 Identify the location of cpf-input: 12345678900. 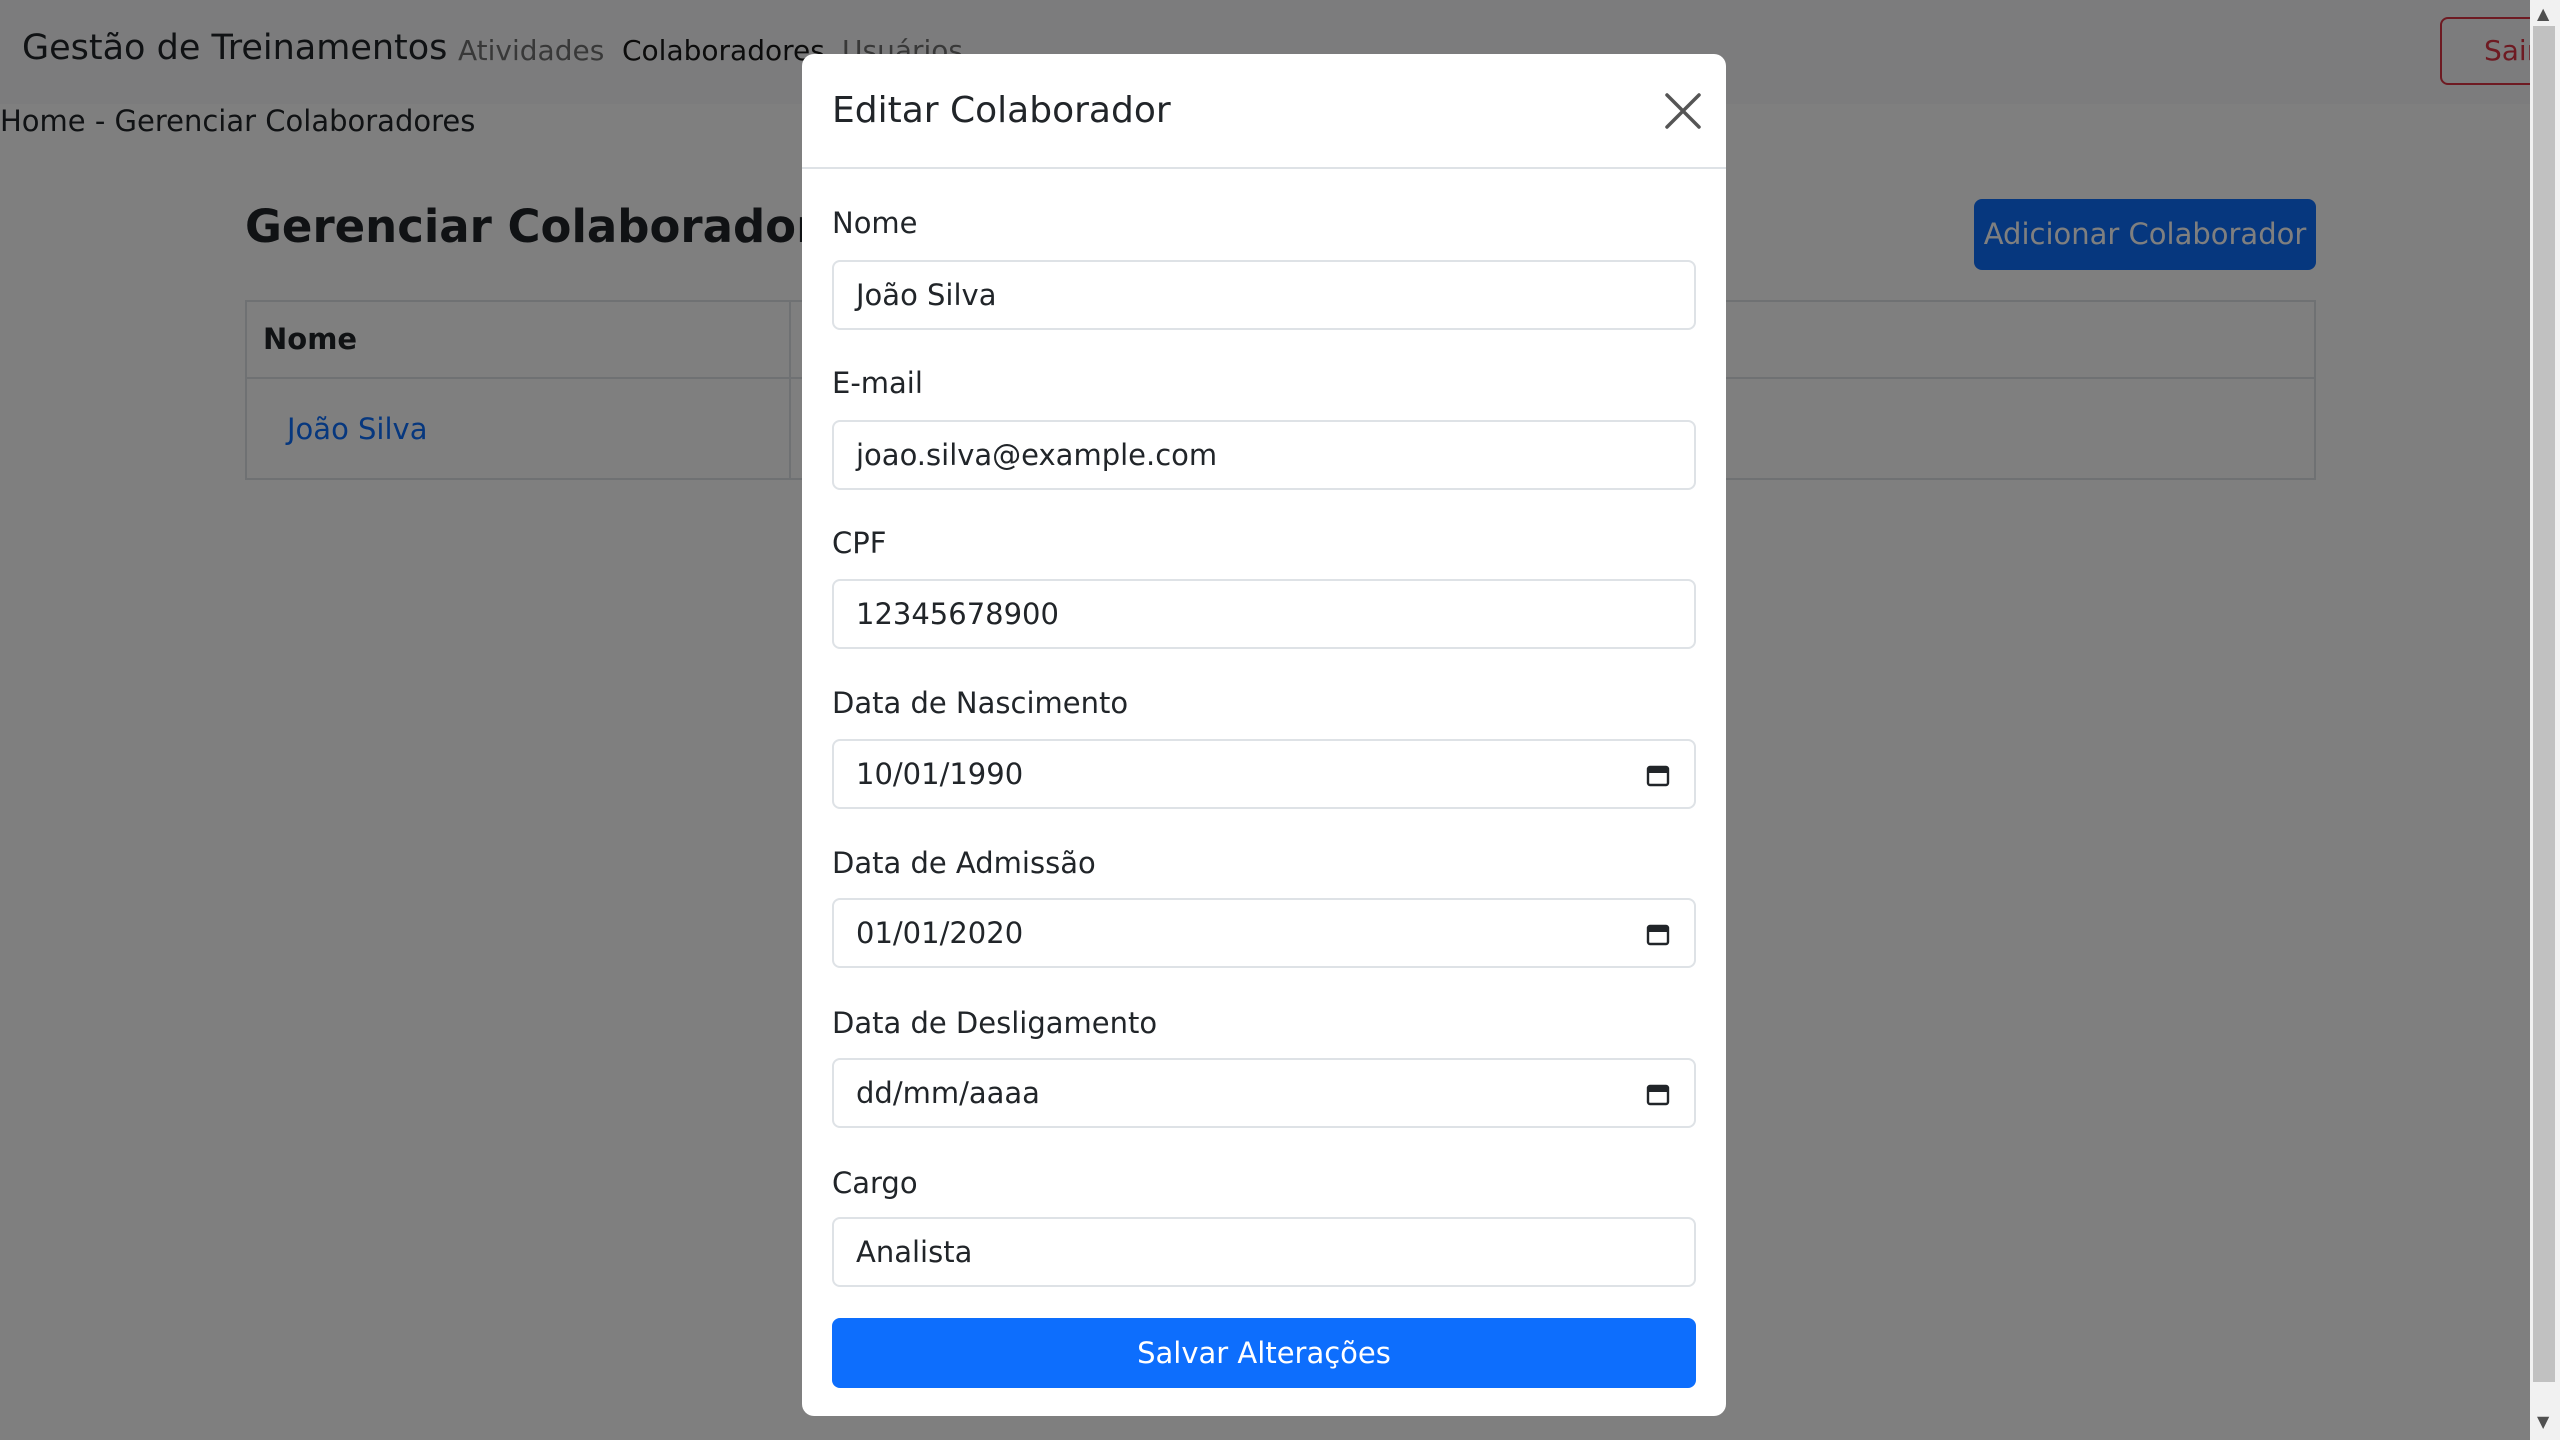
(1264, 614).